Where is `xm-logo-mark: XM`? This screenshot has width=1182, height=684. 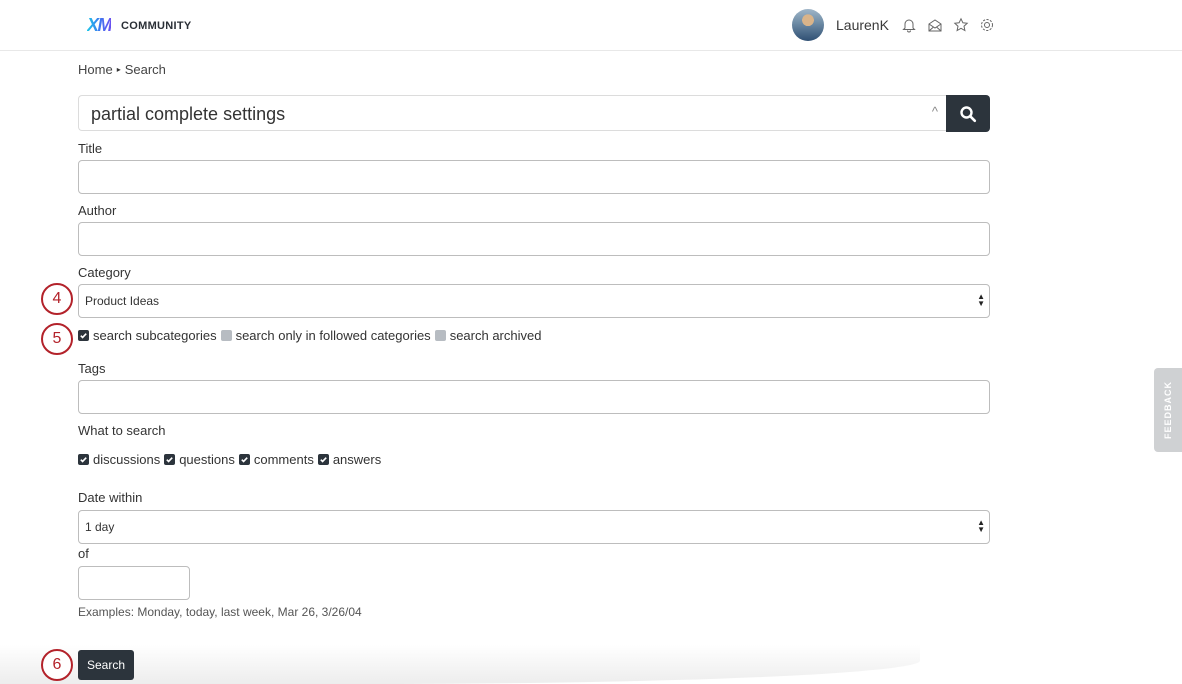
xm-logo-mark: XM is located at coordinates (100, 25).